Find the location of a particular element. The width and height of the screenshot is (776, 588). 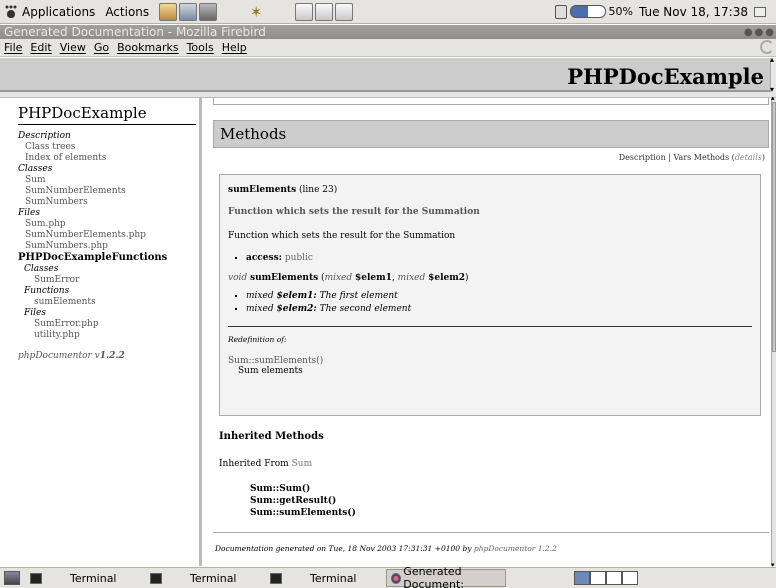

sidebar-link-sumnumberelements-php: SumNumberElements.php is located at coordinates (108, 235).